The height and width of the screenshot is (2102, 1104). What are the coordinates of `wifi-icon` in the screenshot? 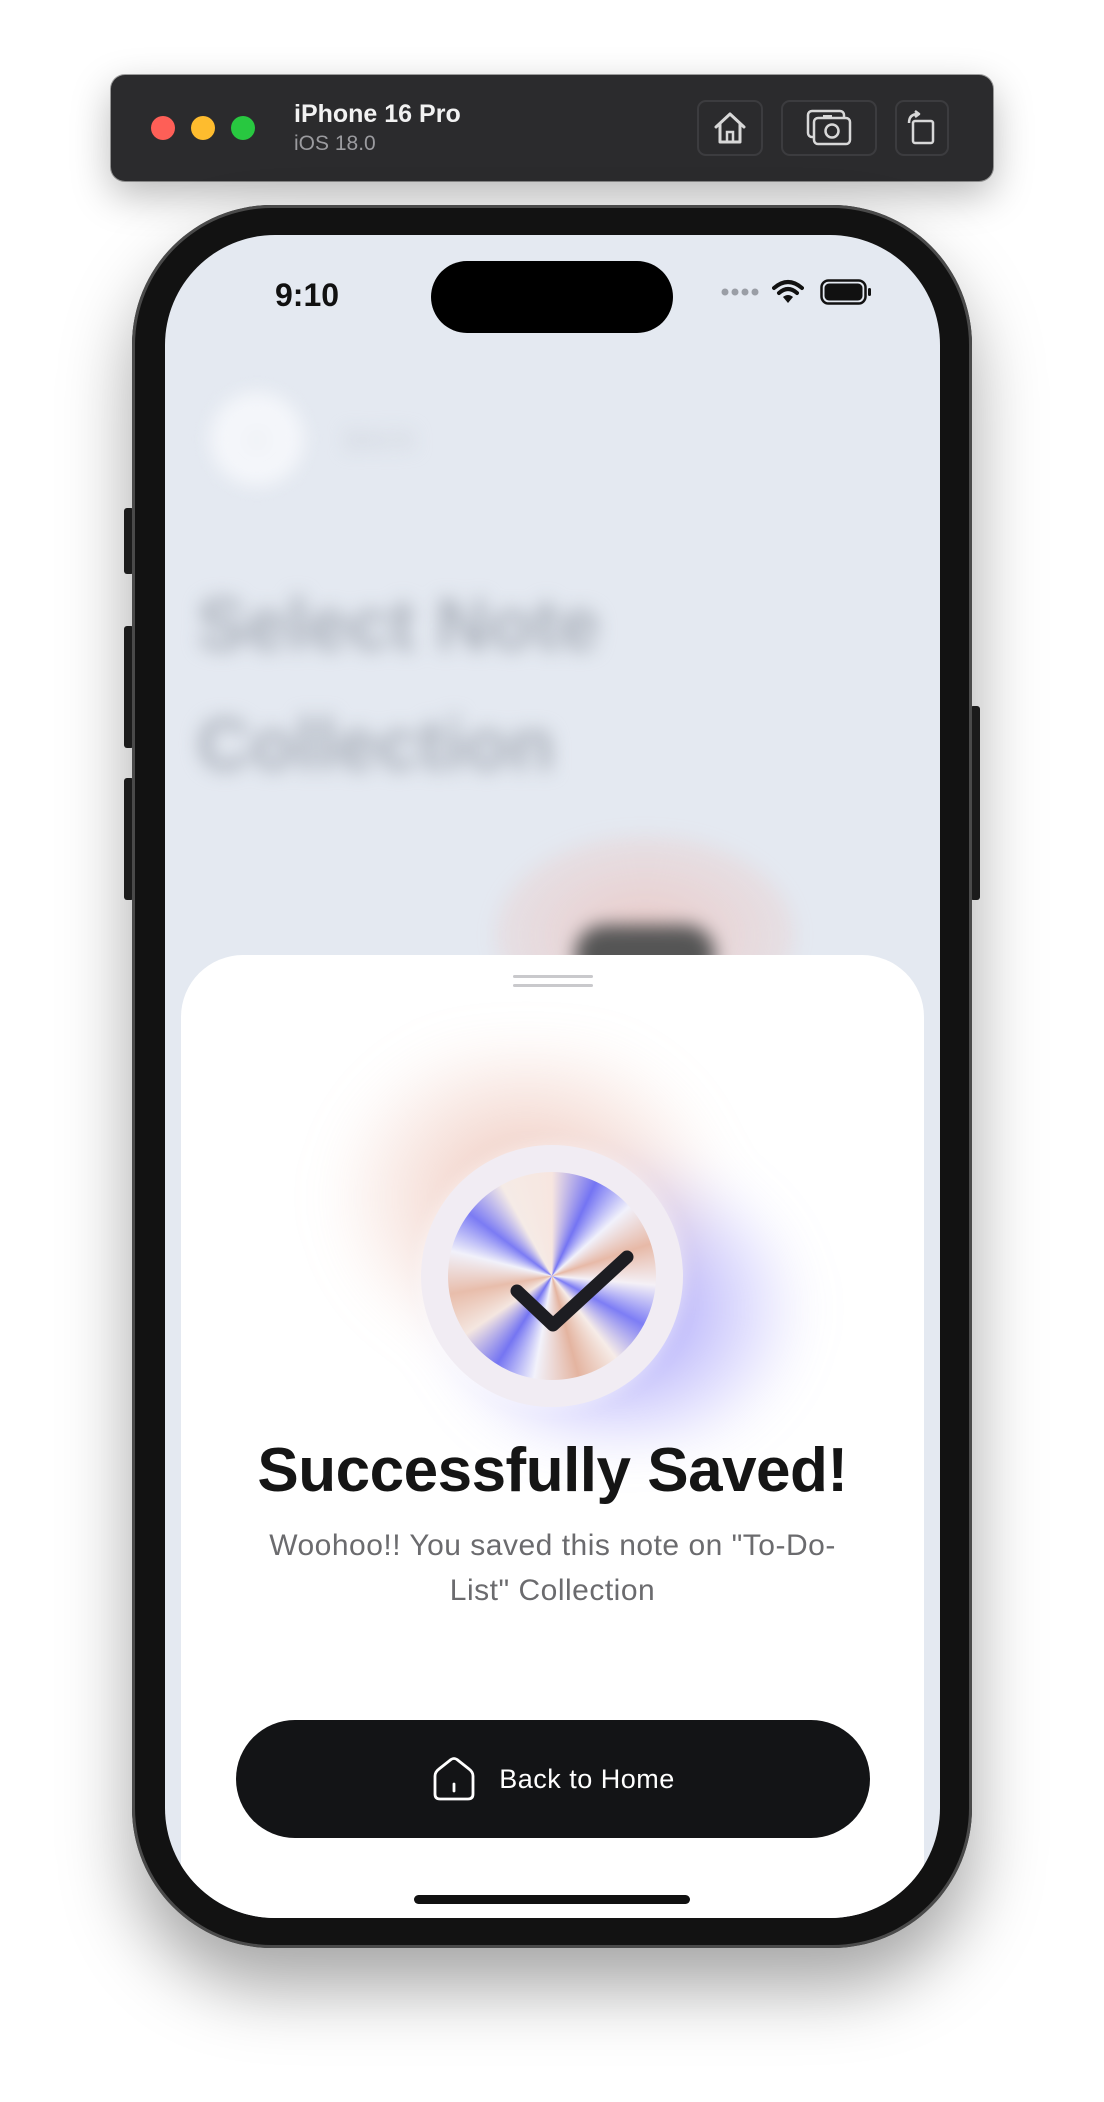 It's located at (788, 291).